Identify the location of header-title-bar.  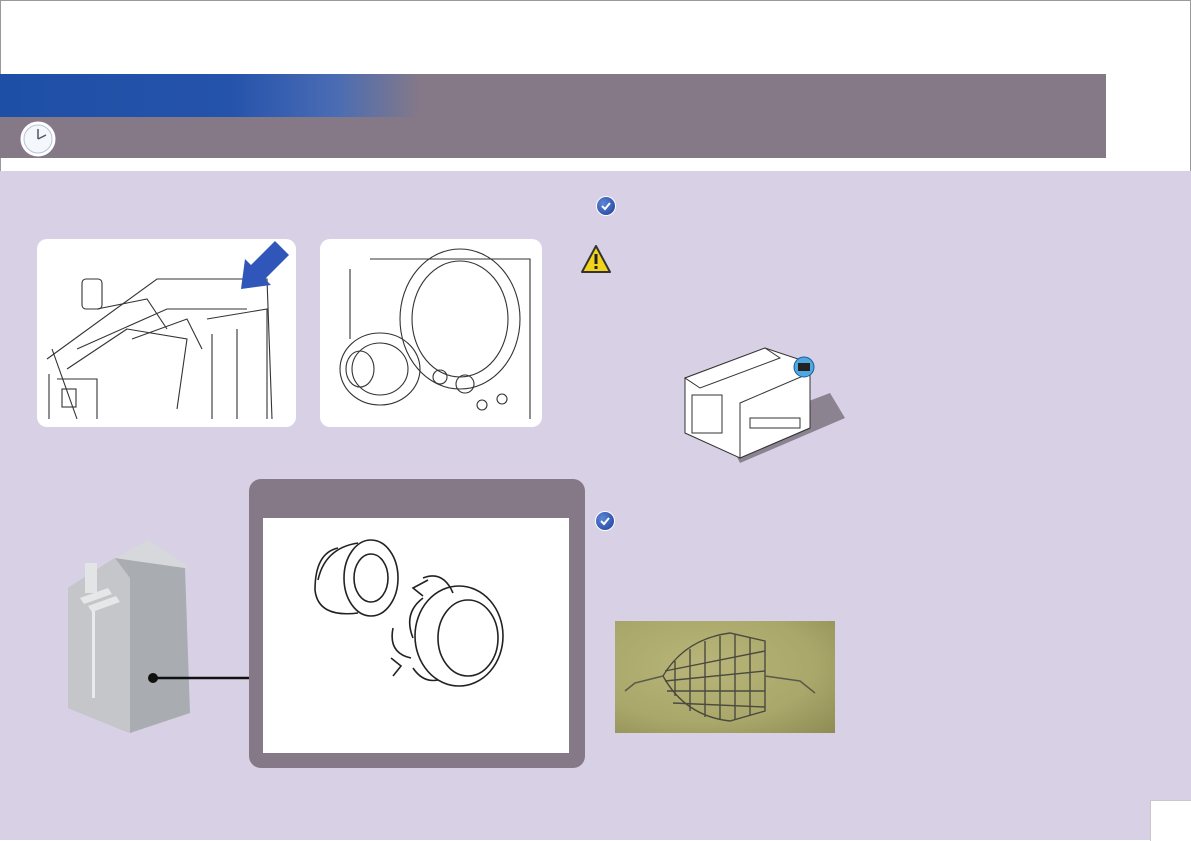
(210, 95).